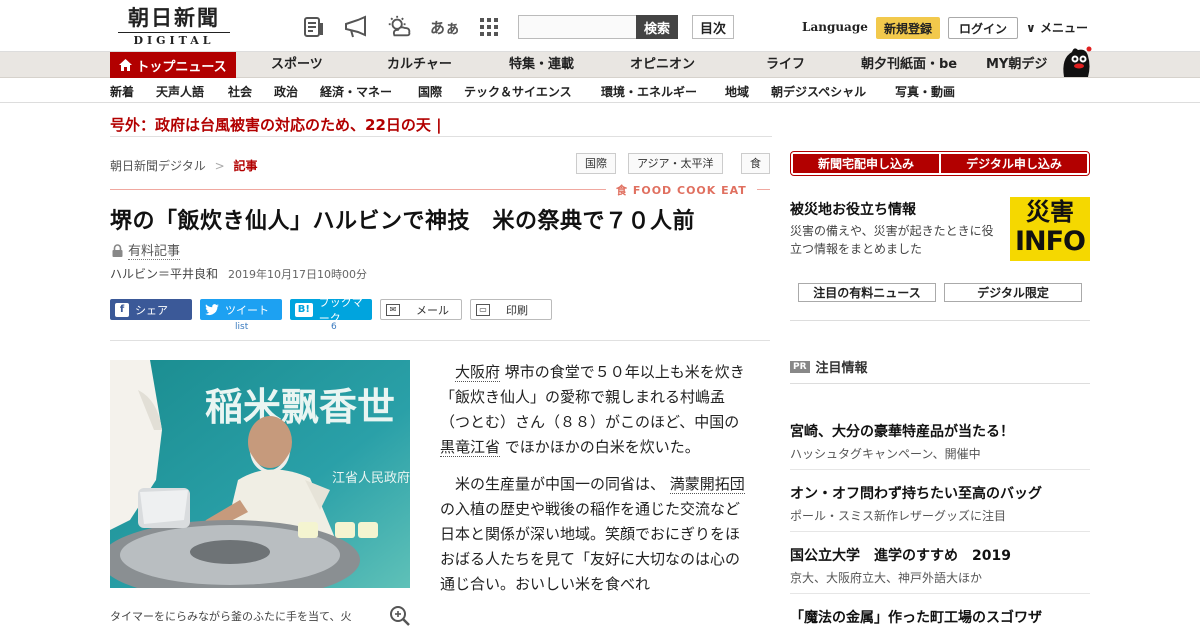 Image resolution: width=1200 pixels, height=630 pixels. Describe the element at coordinates (916, 618) in the screenshot. I see `pr-item-title: 「魔法の金属」作った町工場のスゴワザ` at that location.